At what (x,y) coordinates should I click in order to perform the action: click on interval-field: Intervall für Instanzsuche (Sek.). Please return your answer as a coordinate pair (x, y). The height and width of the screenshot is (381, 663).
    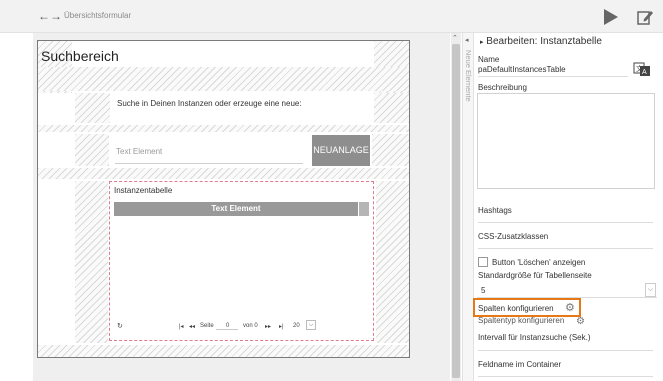
    Looking at the image, I should click on (534, 337).